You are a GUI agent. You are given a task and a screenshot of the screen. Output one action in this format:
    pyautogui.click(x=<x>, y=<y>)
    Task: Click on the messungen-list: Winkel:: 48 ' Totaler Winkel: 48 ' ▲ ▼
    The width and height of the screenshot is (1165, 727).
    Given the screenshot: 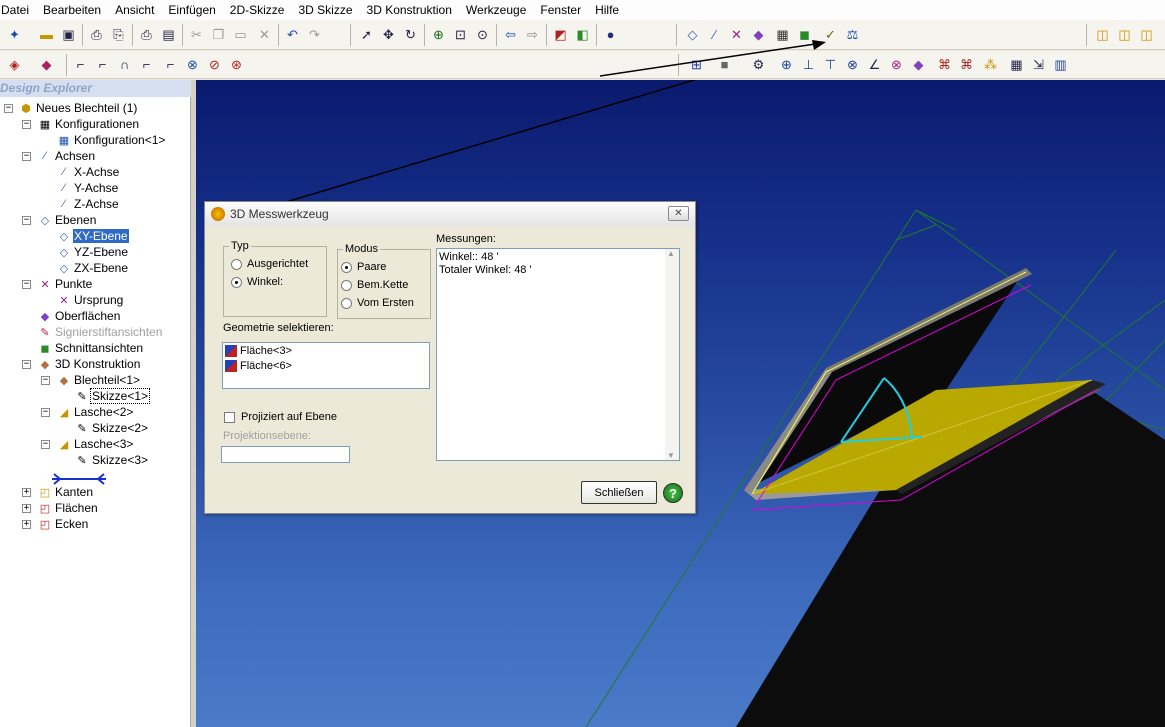 What is the action you would take?
    pyautogui.click(x=558, y=354)
    